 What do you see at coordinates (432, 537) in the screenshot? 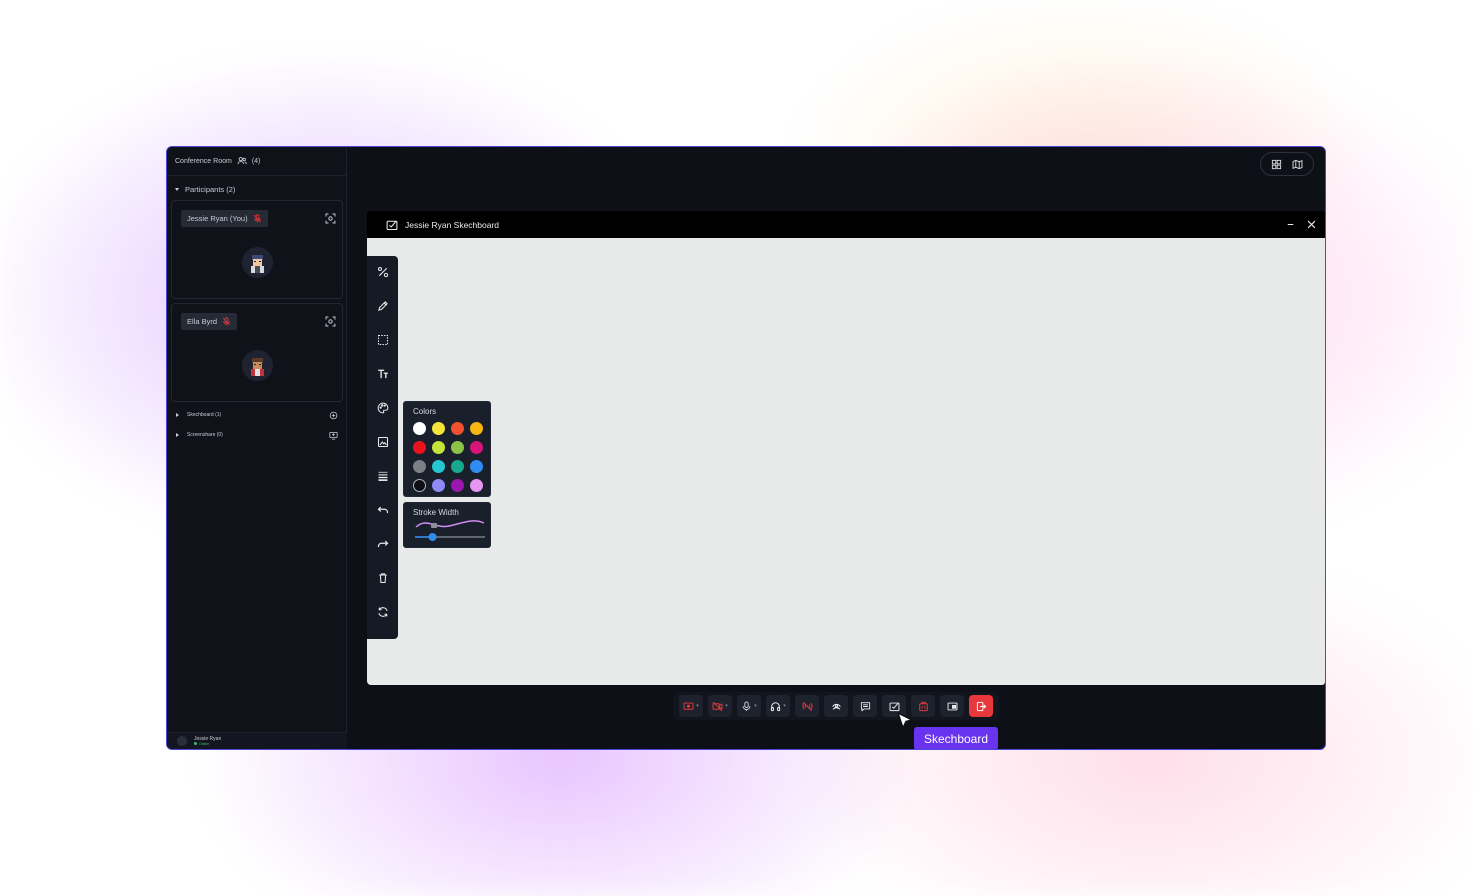
I see `stroke-width-slider-handle` at bounding box center [432, 537].